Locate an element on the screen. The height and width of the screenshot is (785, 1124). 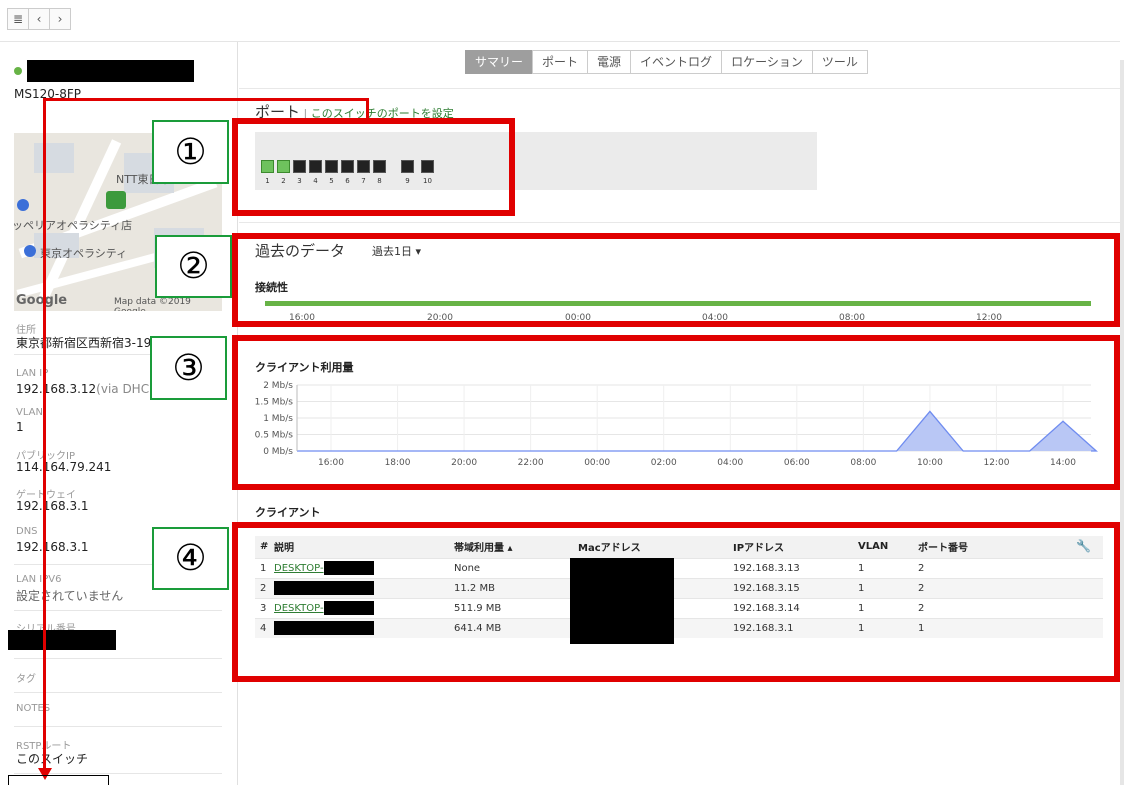
rstp-value: このスイッチ is located at coordinates (52, 759).